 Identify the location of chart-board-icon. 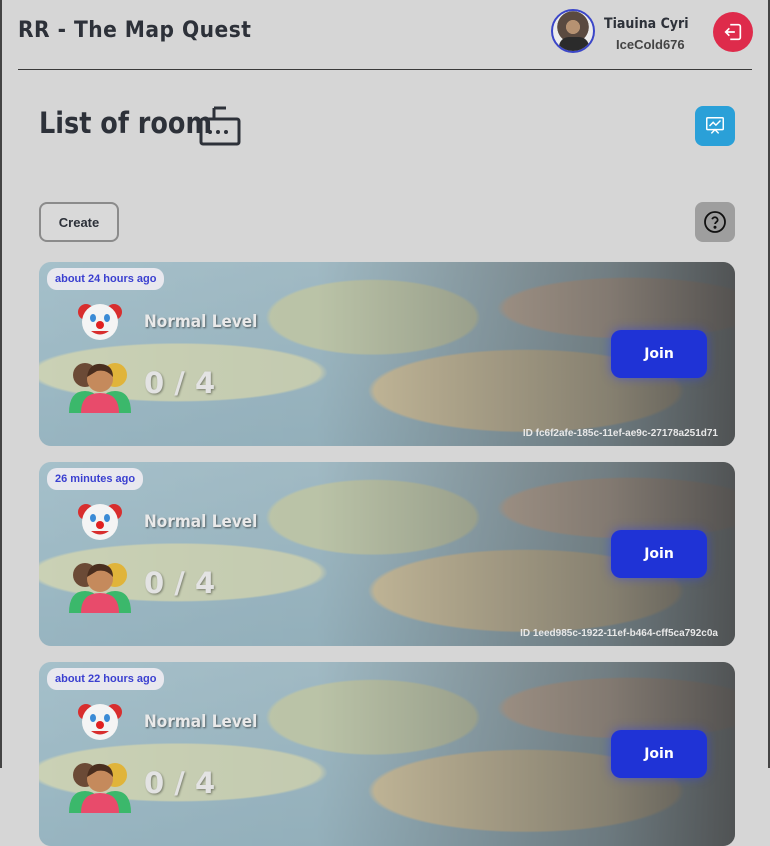
(715, 125).